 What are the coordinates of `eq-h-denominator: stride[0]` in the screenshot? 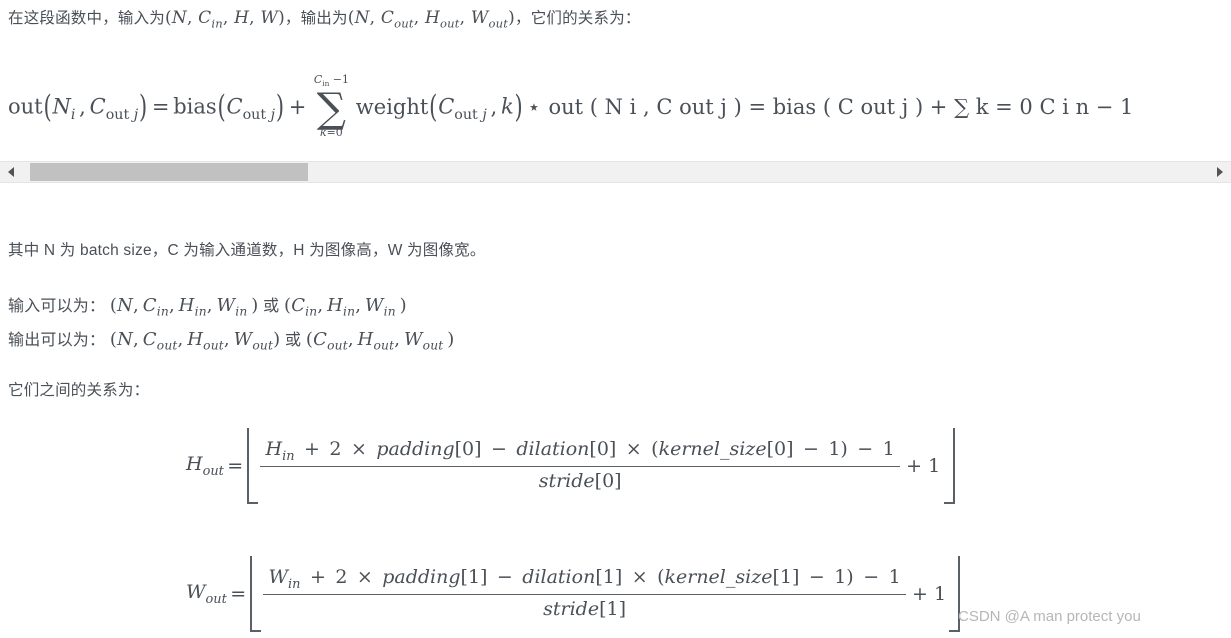 It's located at (580, 478).